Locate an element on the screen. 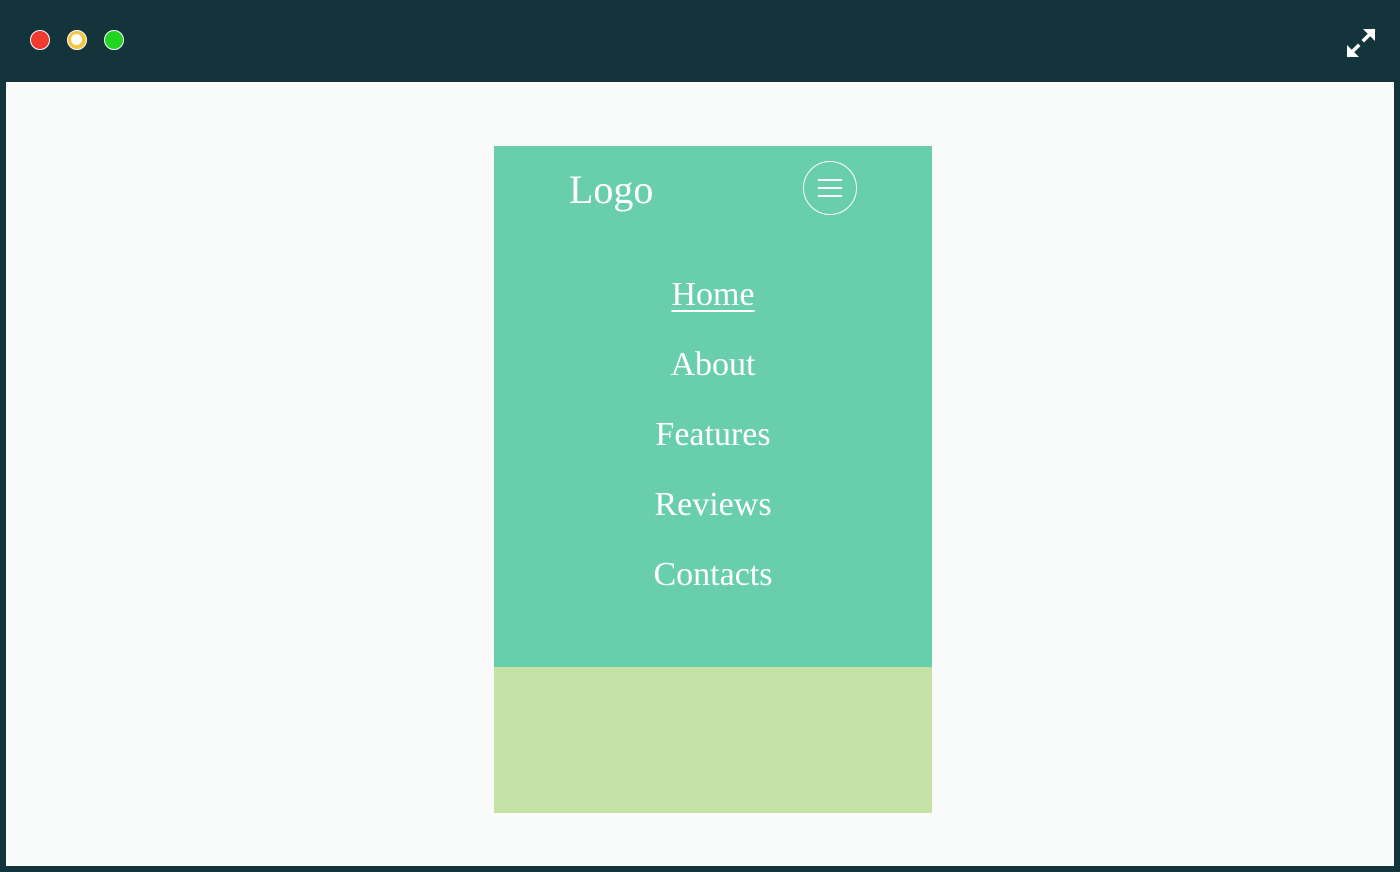 Image resolution: width=1400 pixels, height=872 pixels. nav-link-about: About is located at coordinates (713, 364).